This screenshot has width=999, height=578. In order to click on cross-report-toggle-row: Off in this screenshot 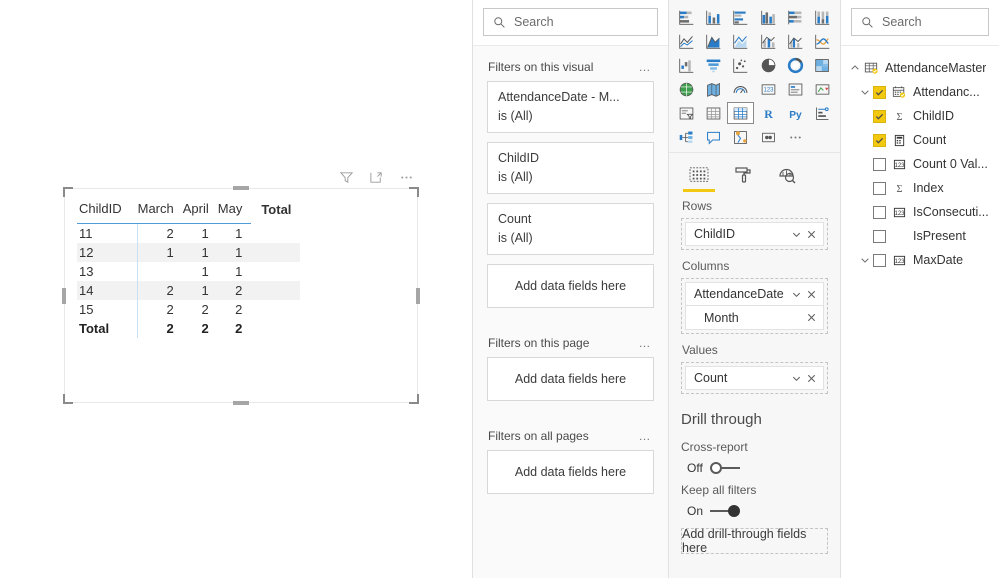, I will do `click(754, 464)`.